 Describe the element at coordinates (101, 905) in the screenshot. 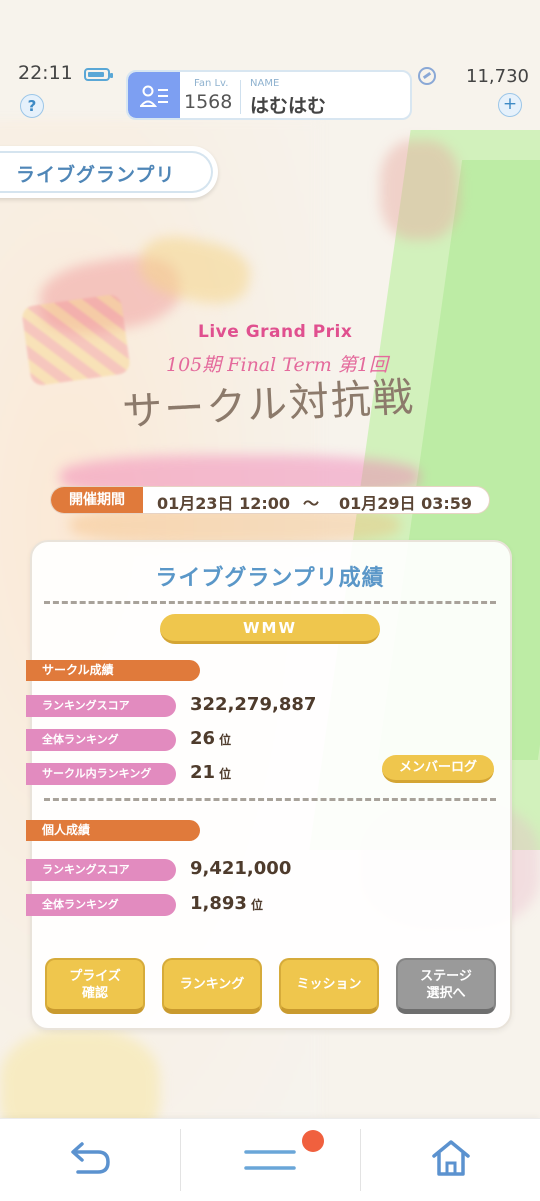

I see `personal-overall-rank-label: 全体ランキング` at that location.